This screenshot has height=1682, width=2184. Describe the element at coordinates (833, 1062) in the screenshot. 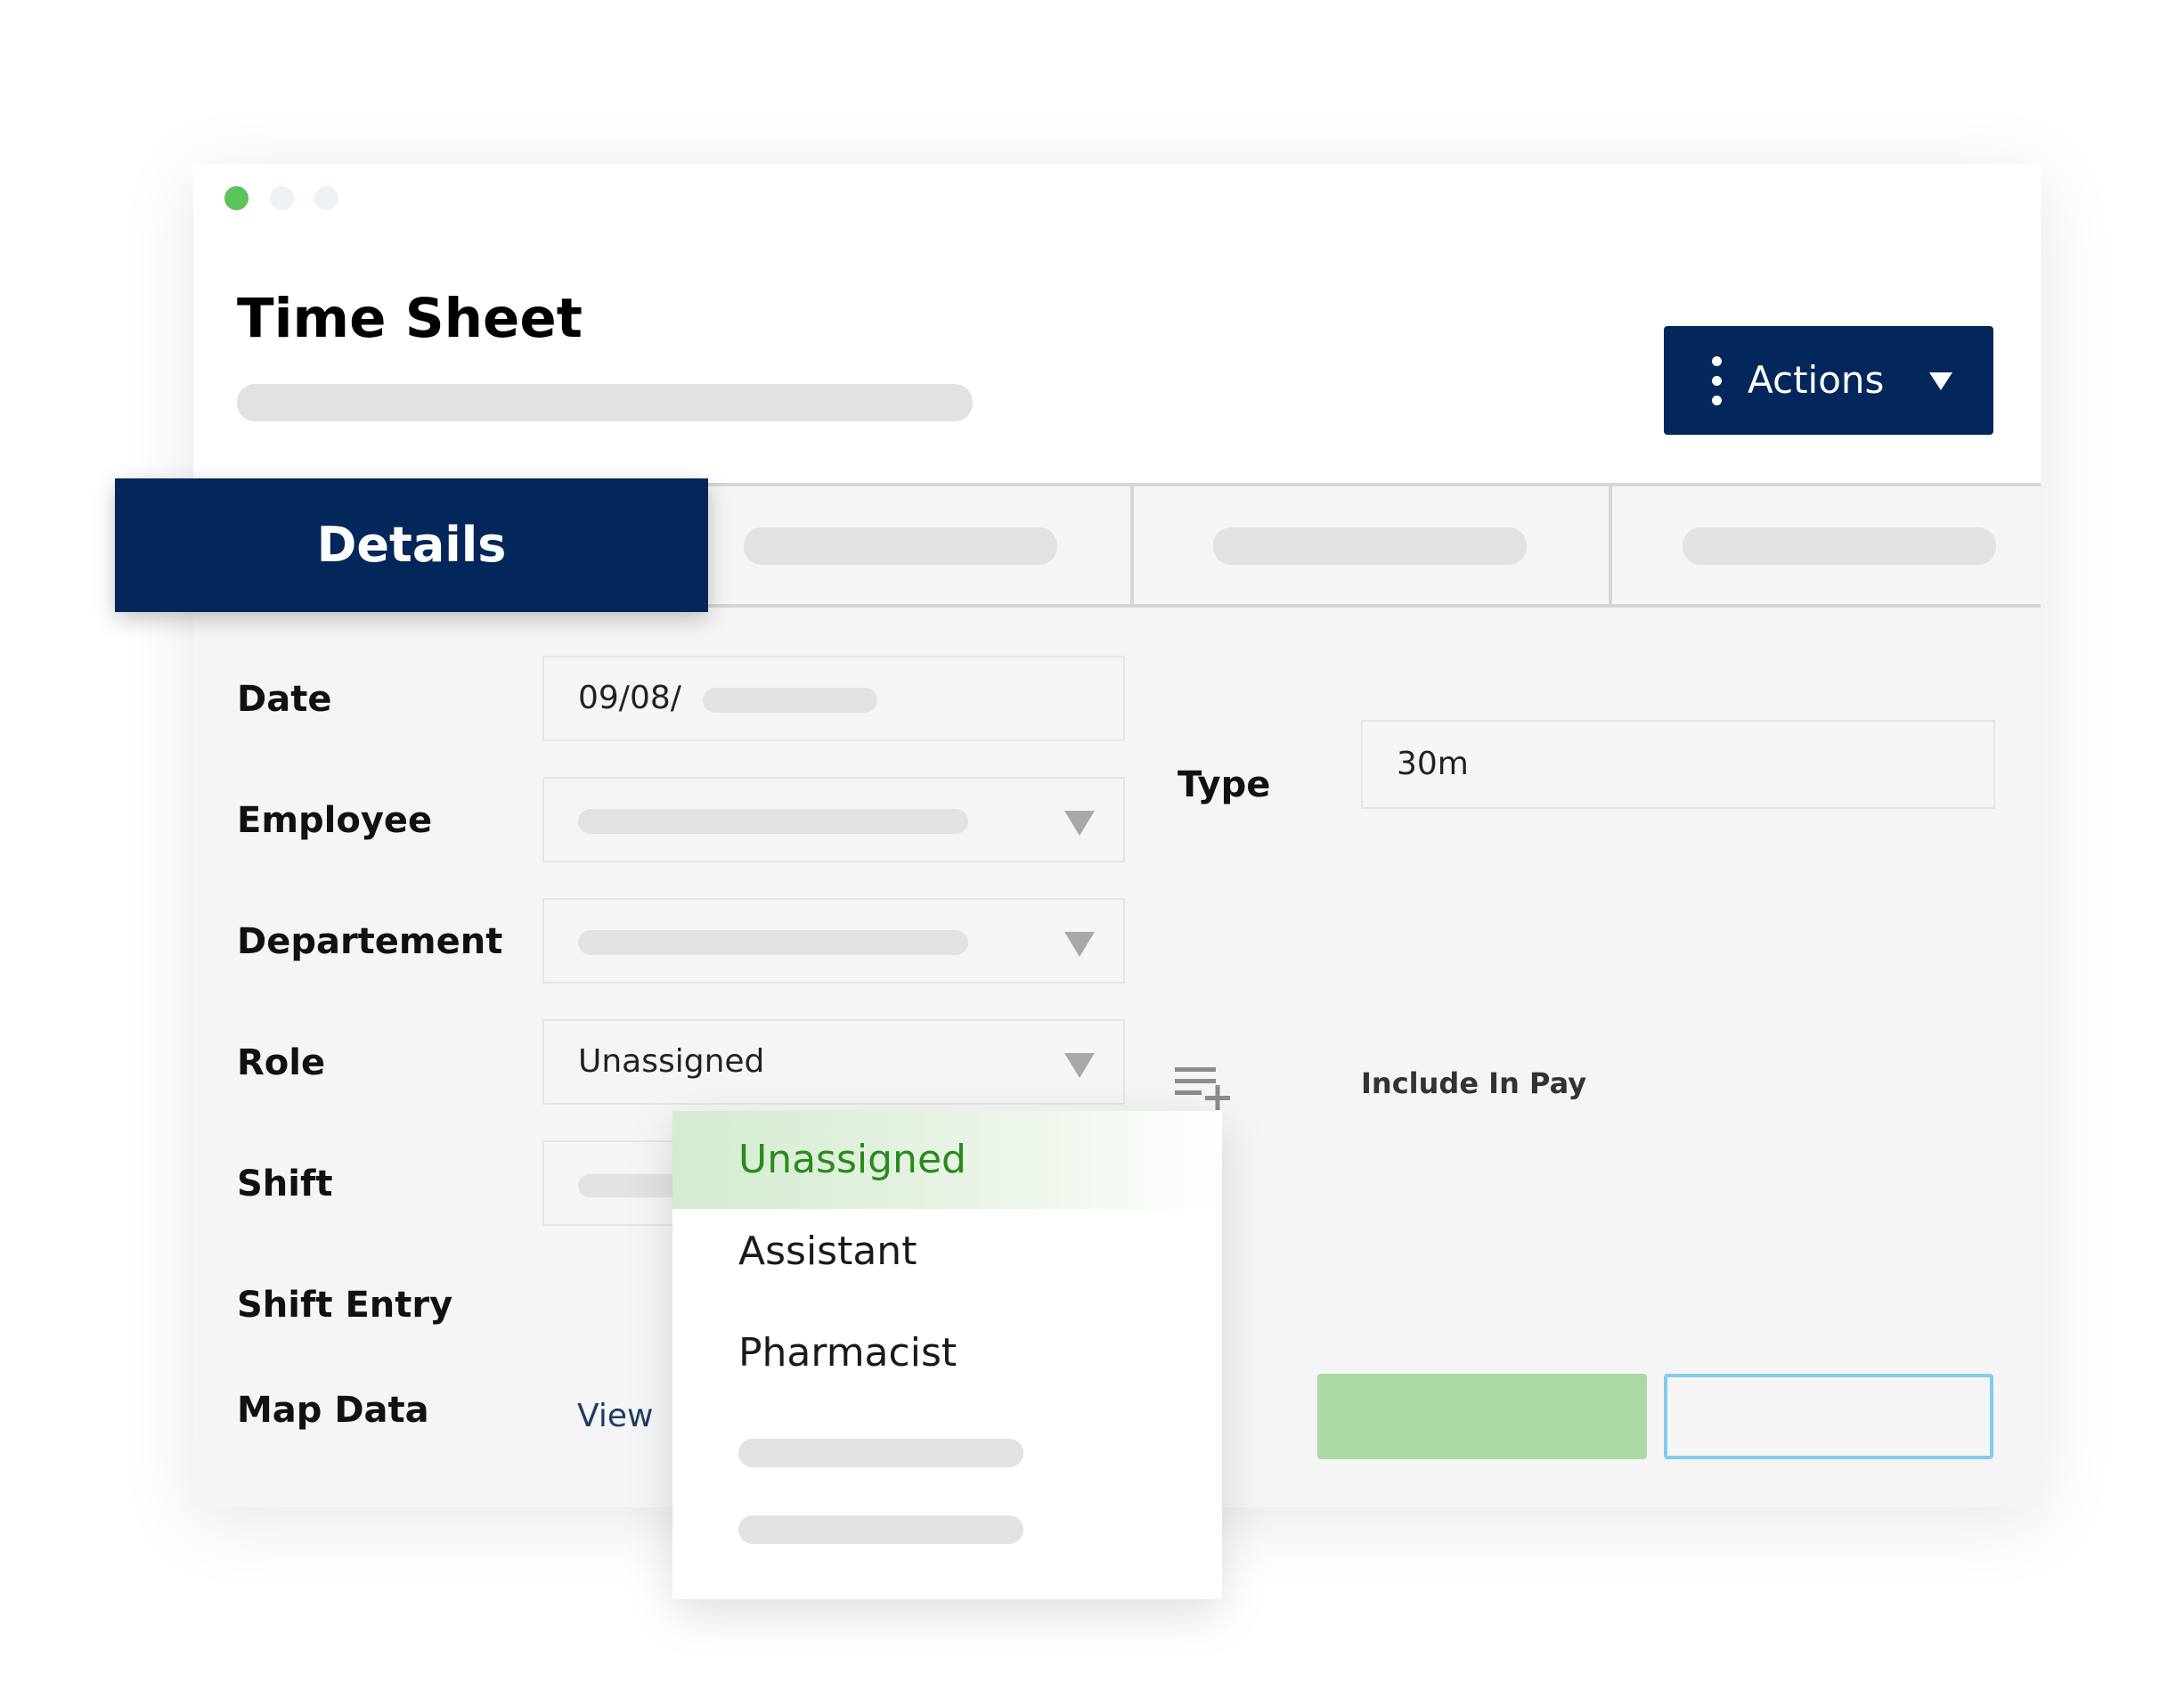

I see `role-select: Unassigned` at that location.